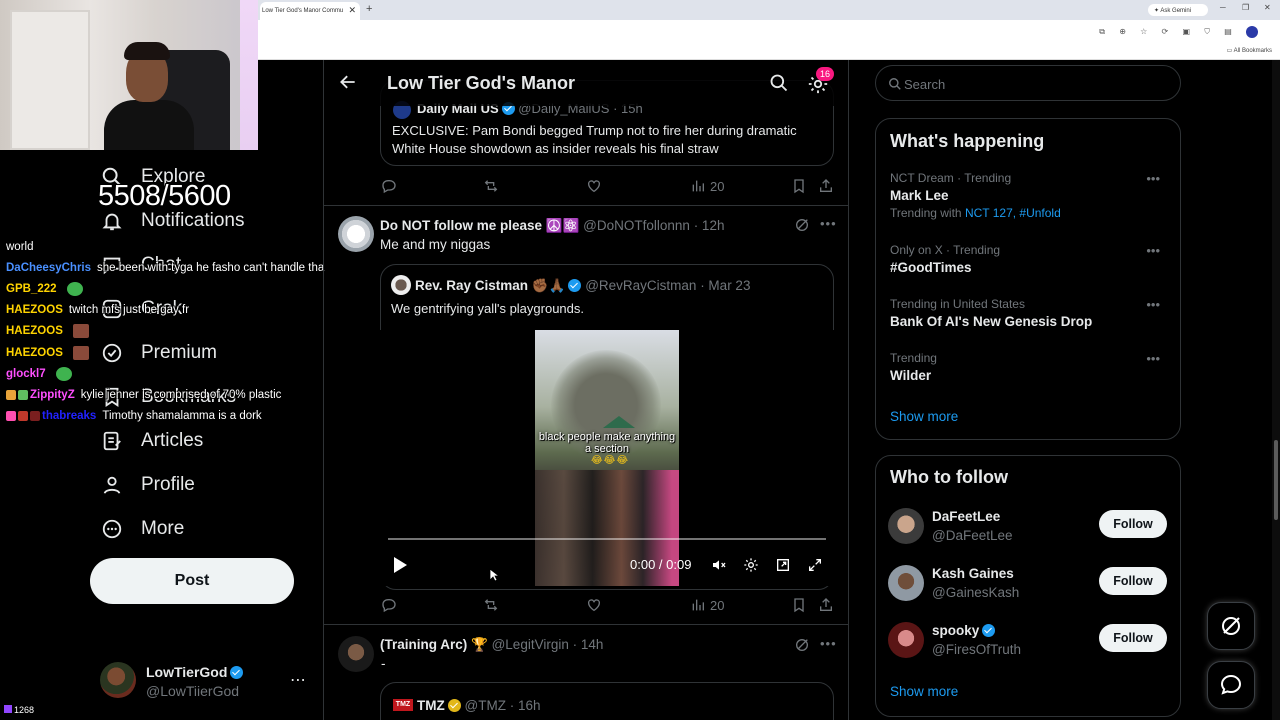  I want to click on trend-name: Wilder, so click(911, 375).